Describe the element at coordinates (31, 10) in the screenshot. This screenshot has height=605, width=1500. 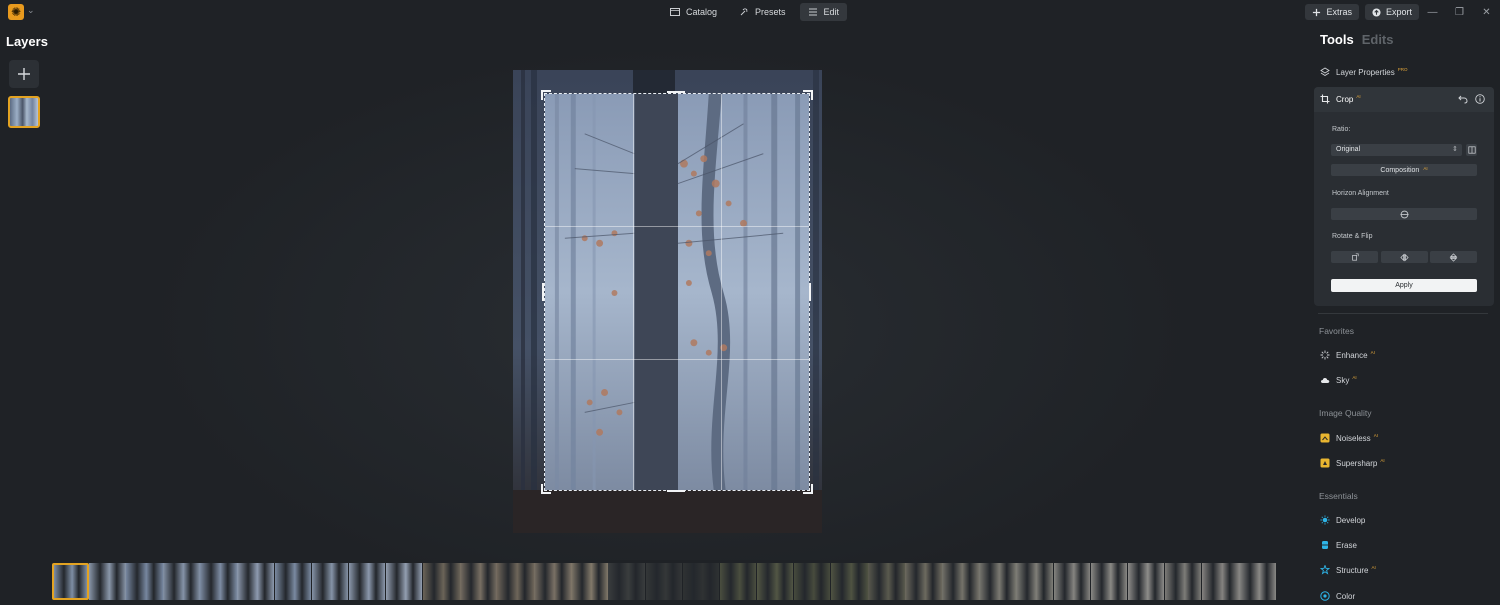
I see `chevron-down-icon: ⌄` at that location.